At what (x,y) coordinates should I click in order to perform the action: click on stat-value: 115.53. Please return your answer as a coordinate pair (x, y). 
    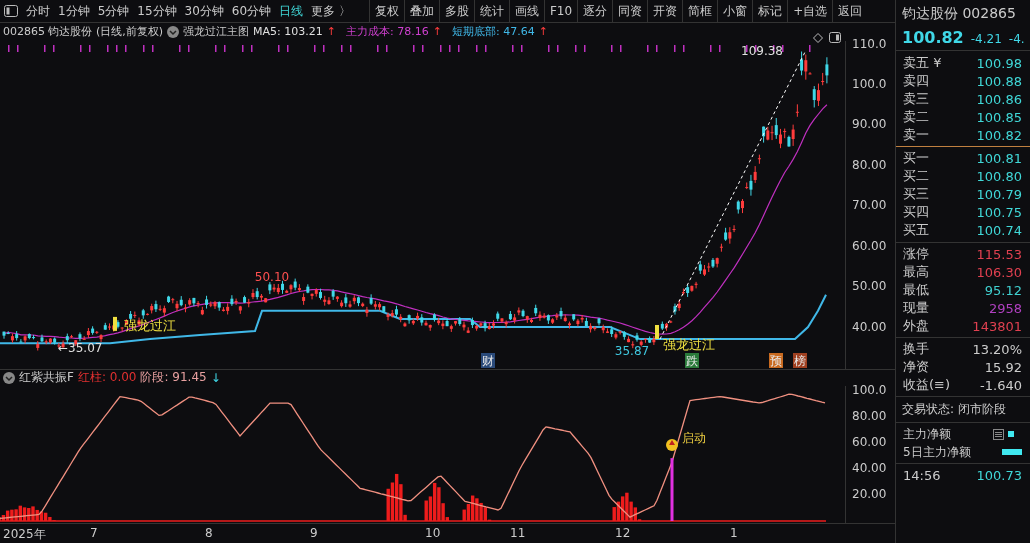
    Looking at the image, I should click on (999, 254).